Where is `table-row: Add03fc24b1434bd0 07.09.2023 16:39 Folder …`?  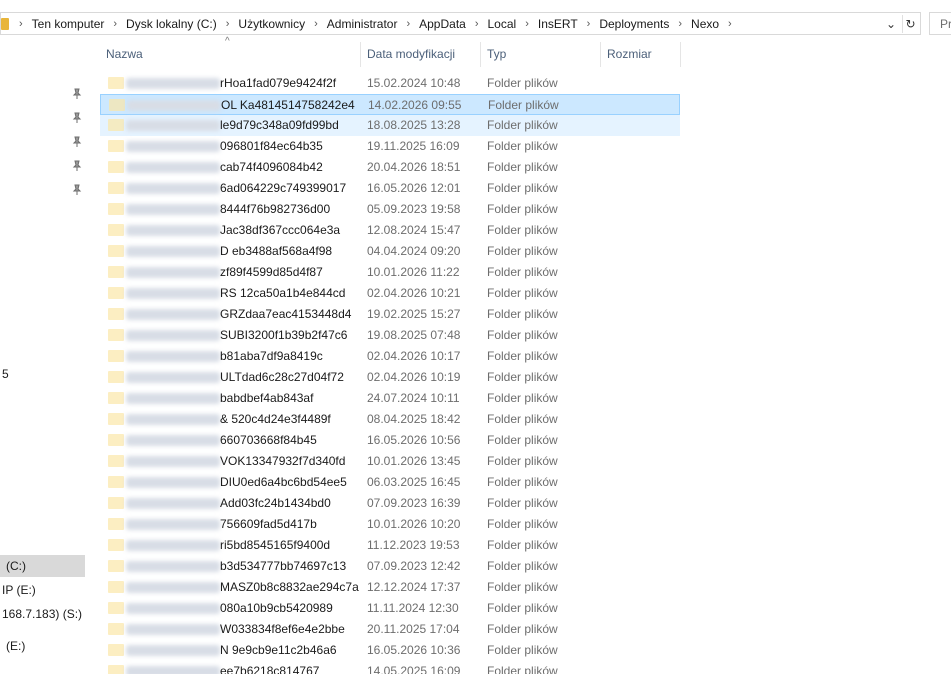
table-row: Add03fc24b1434bd0 07.09.2023 16:39 Folder … is located at coordinates (390, 503).